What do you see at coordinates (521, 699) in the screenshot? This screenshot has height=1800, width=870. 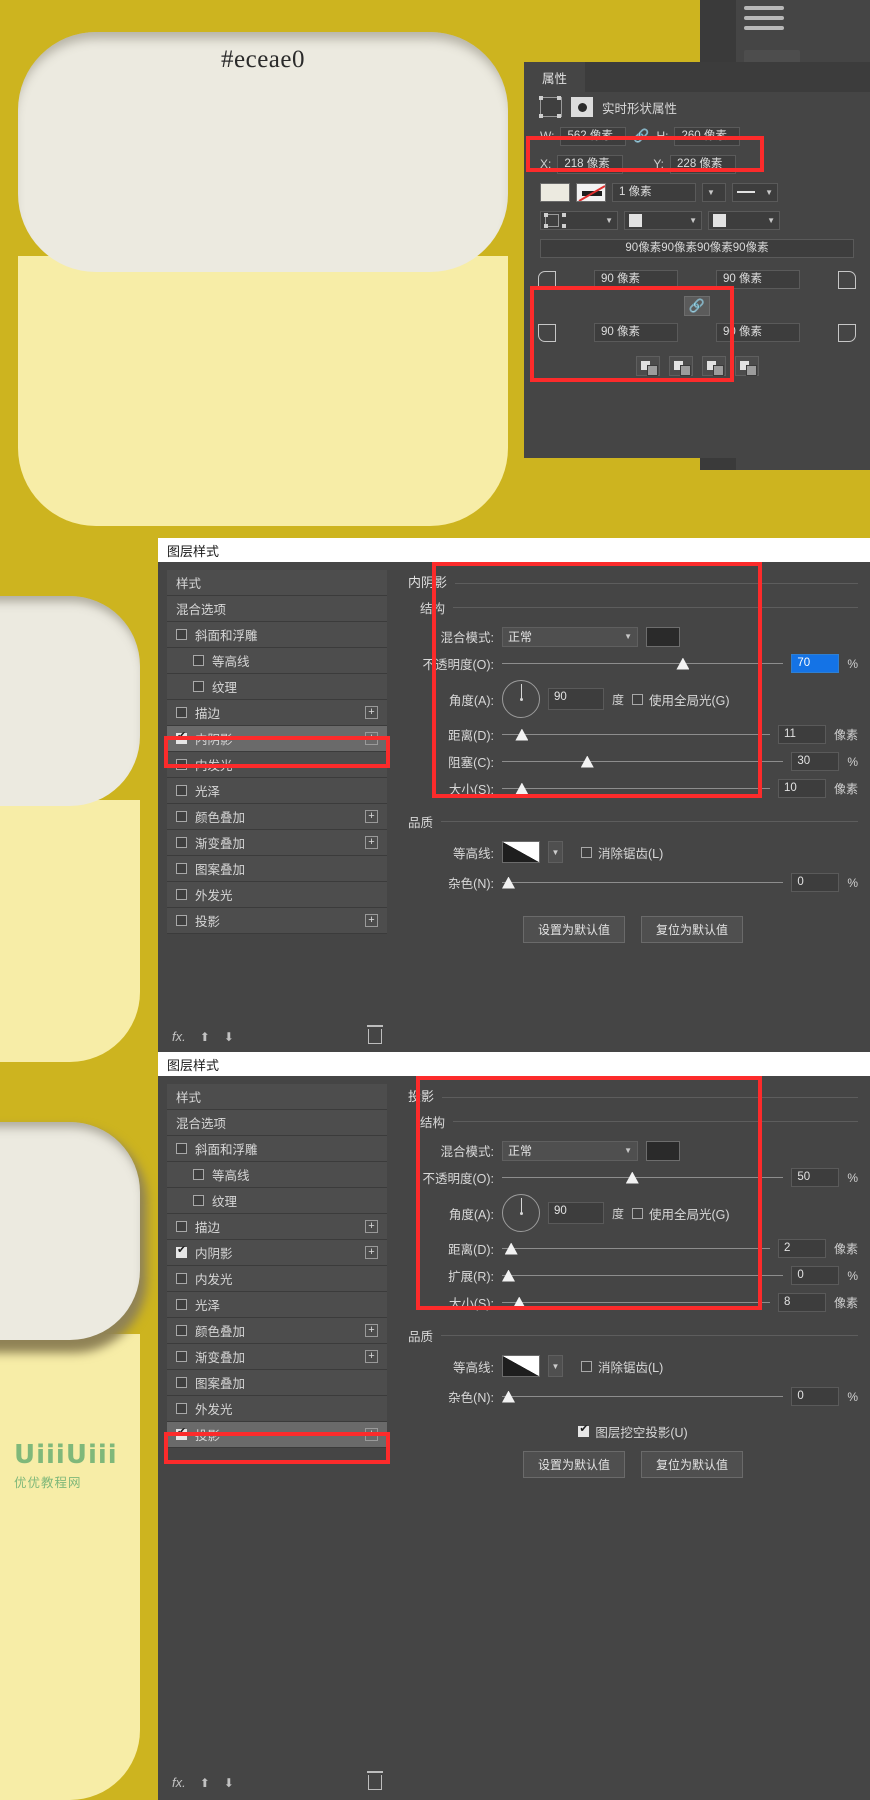 I see `angle-dial` at bounding box center [521, 699].